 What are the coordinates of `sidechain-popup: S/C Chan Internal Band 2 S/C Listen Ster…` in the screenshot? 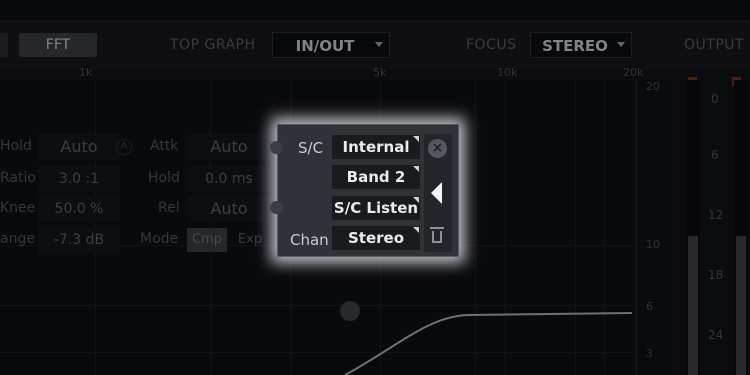 It's located at (364, 190).